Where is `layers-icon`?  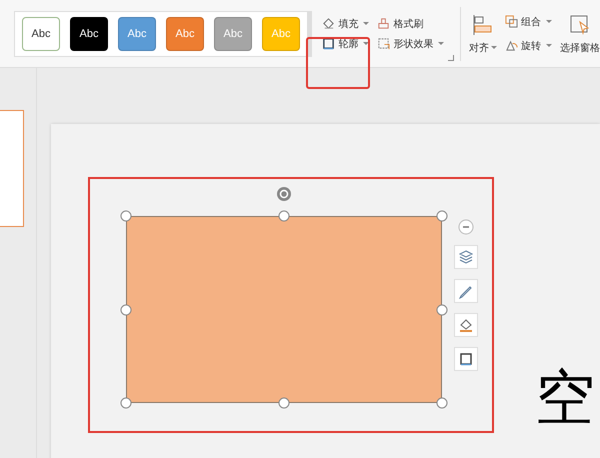
layers-icon is located at coordinates (466, 257).